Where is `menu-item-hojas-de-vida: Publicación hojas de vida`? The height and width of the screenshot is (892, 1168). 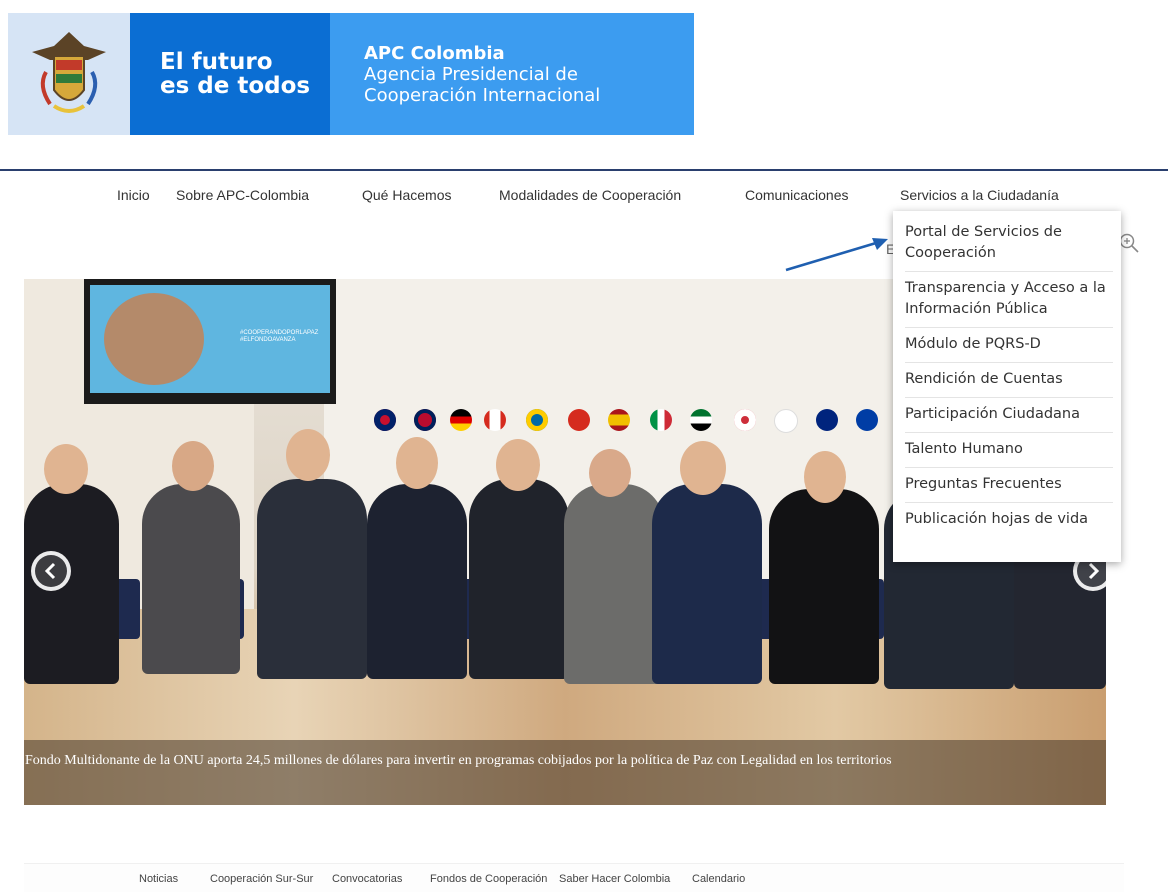
menu-item-hojas-de-vida: Publicación hojas de vida is located at coordinates (1009, 520).